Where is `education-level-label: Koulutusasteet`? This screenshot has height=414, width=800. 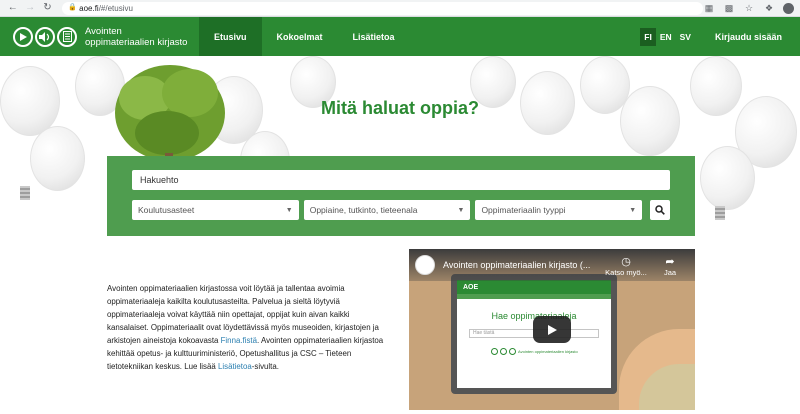 education-level-label: Koulutusasteet is located at coordinates (166, 210).